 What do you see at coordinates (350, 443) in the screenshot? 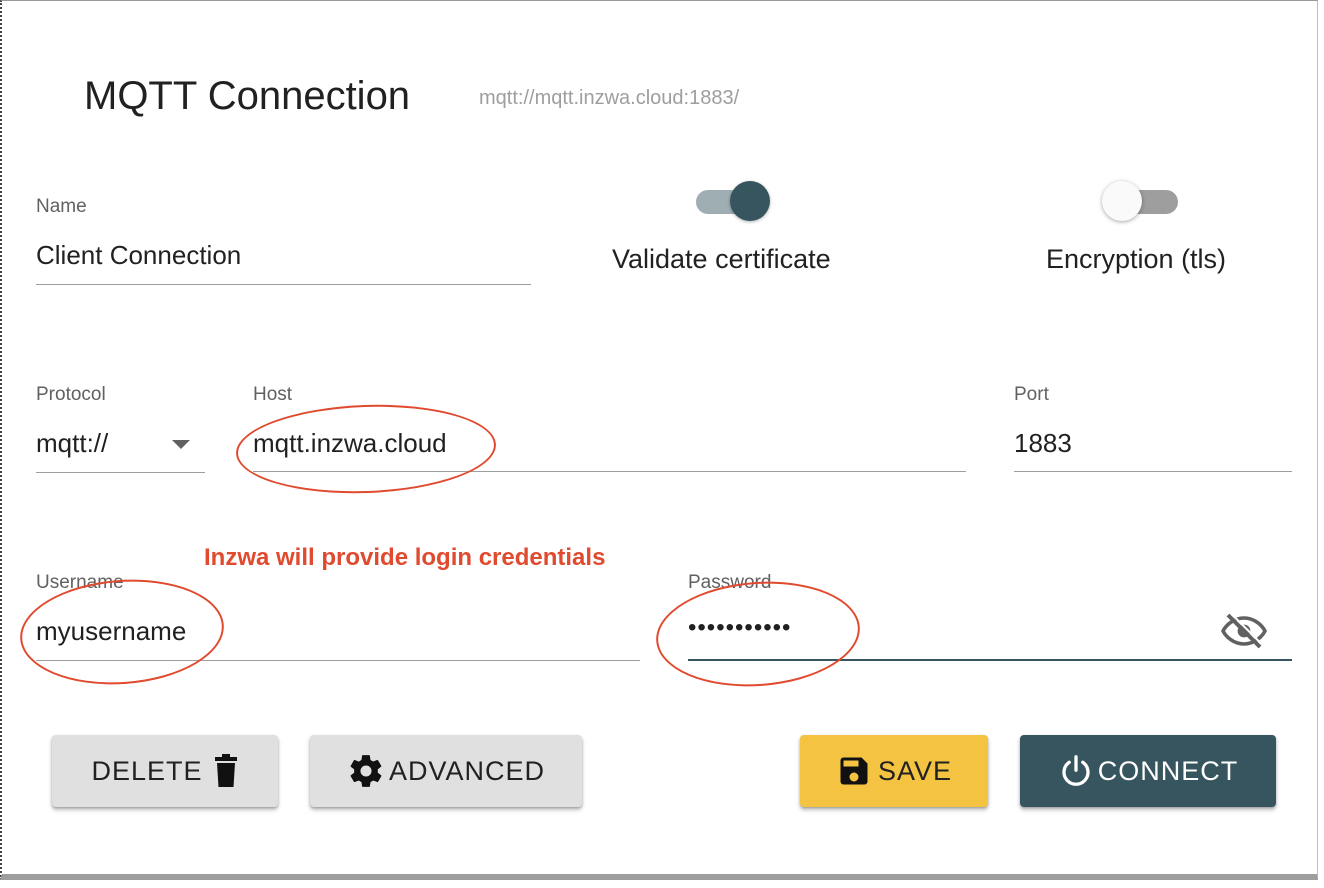
I see `host-input: mqtt.inzwa.cloud` at bounding box center [350, 443].